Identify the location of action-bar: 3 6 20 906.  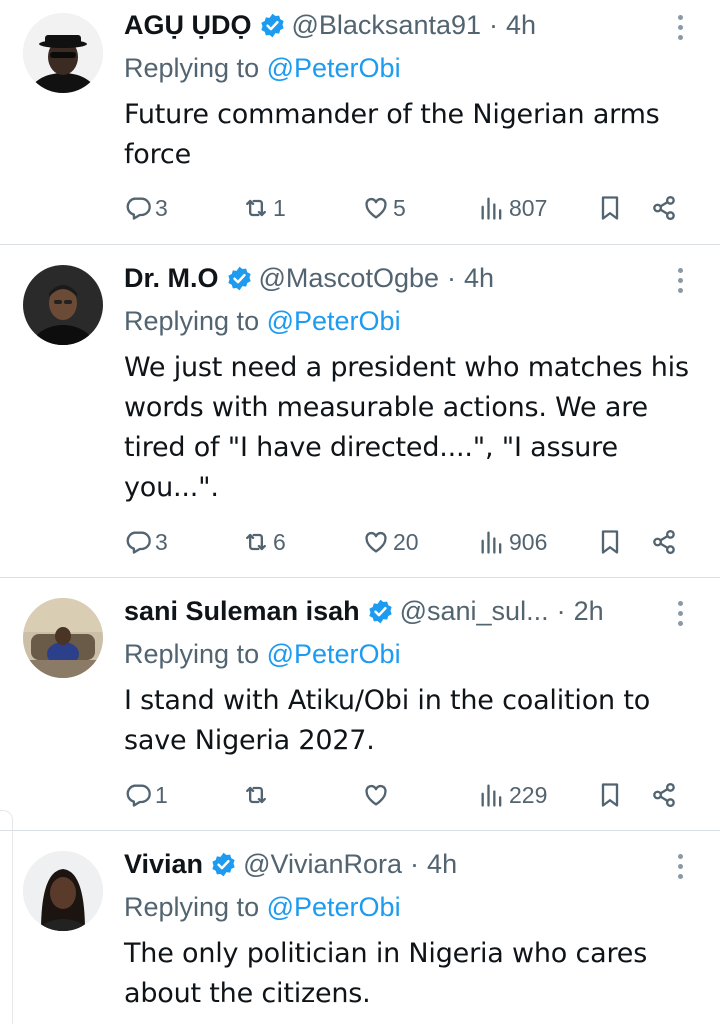
(409, 542).